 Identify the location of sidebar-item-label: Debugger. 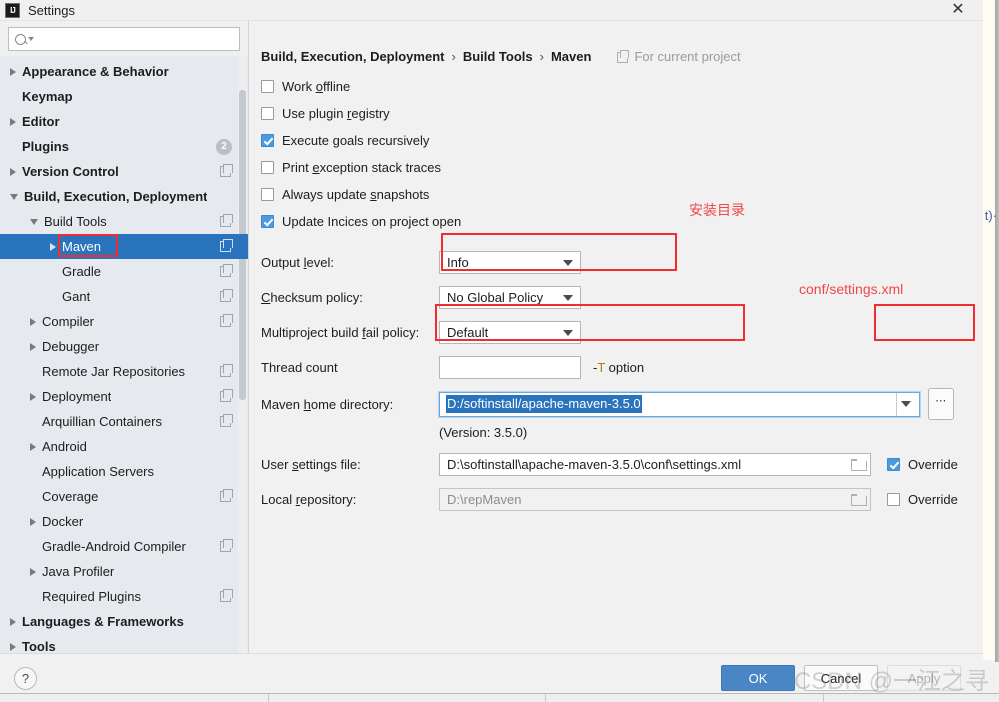
(71, 346).